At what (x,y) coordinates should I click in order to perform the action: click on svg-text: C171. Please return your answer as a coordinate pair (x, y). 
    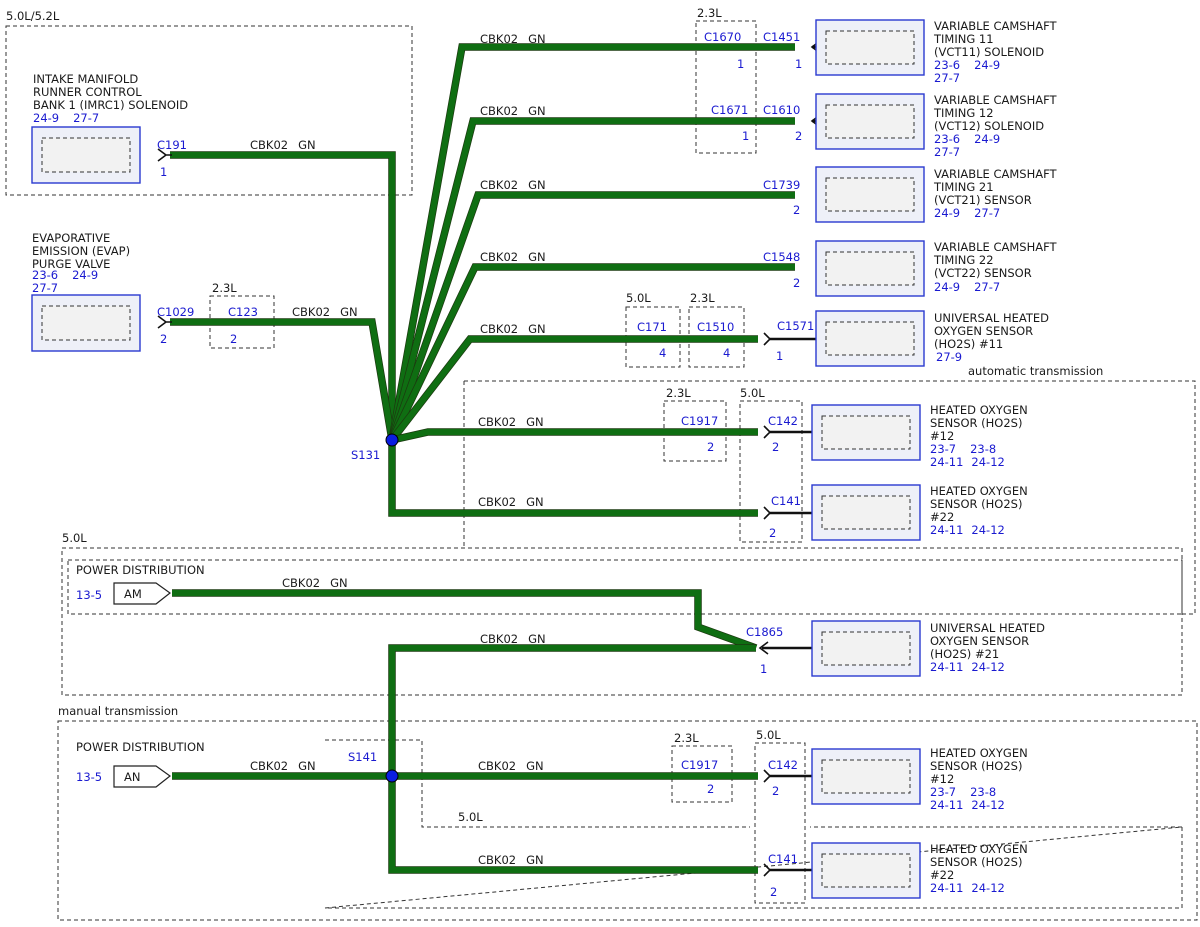
    Looking at the image, I should click on (652, 327).